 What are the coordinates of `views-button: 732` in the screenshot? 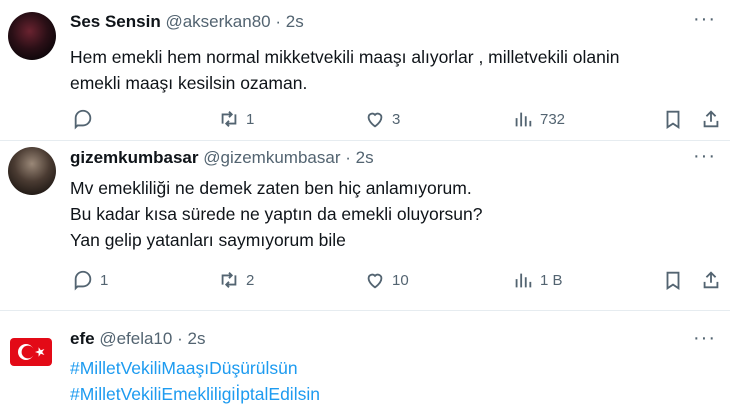 It's located at (538, 119).